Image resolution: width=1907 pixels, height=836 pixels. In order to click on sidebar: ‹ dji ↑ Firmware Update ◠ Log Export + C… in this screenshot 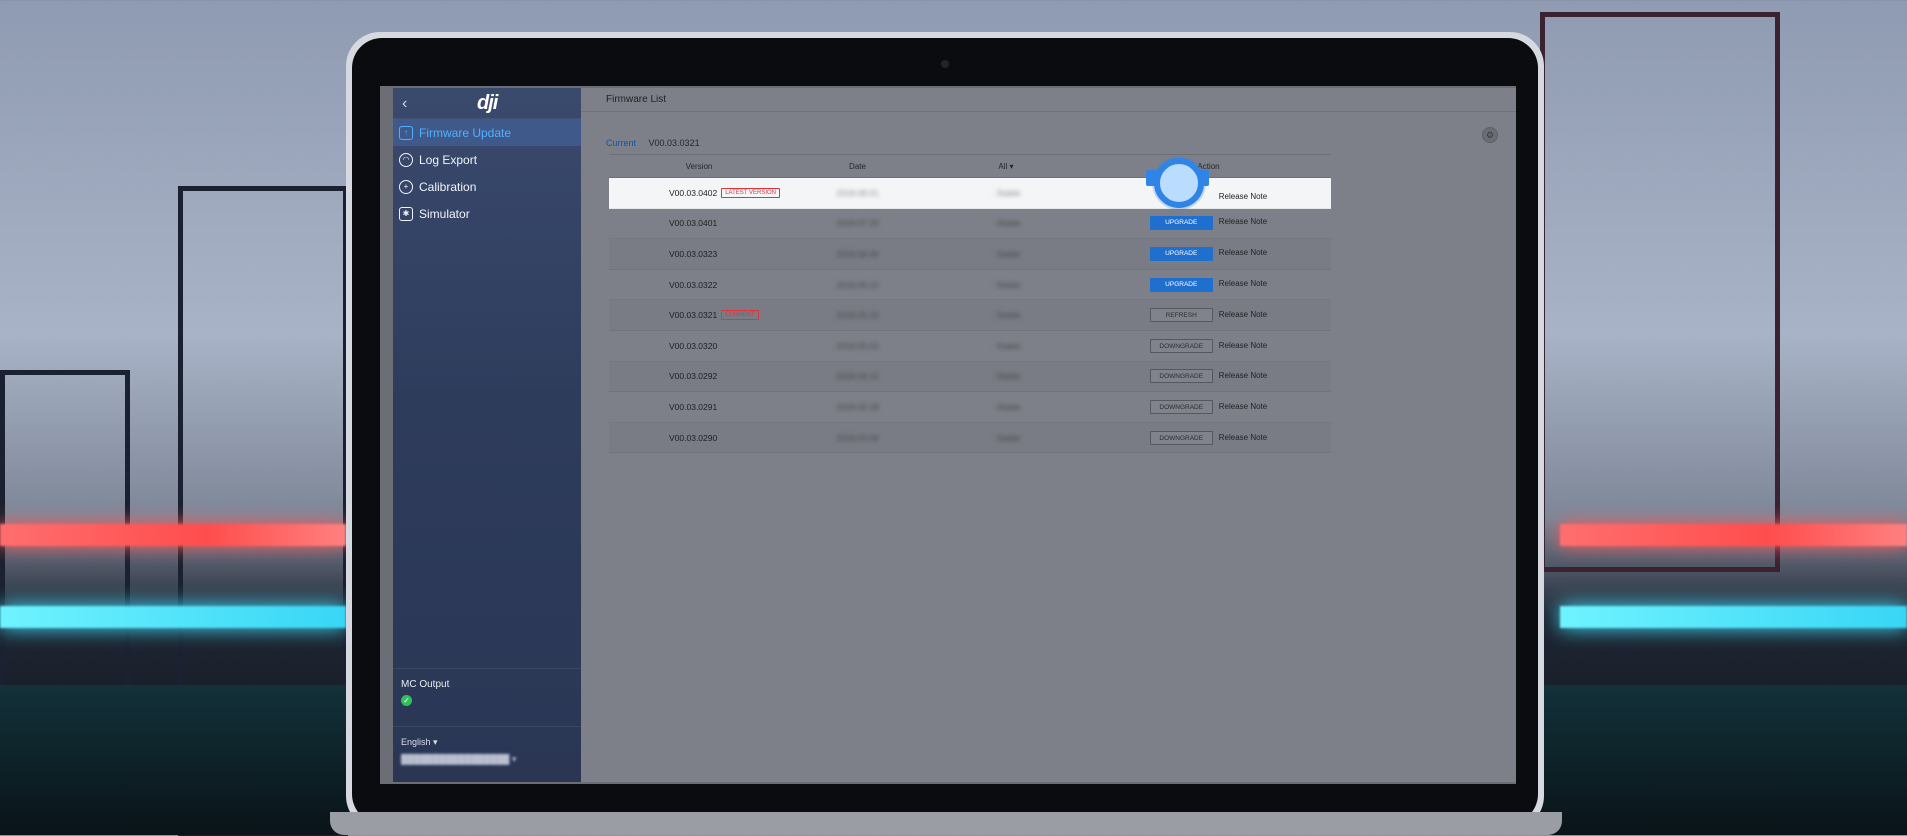, I will do `click(487, 435)`.